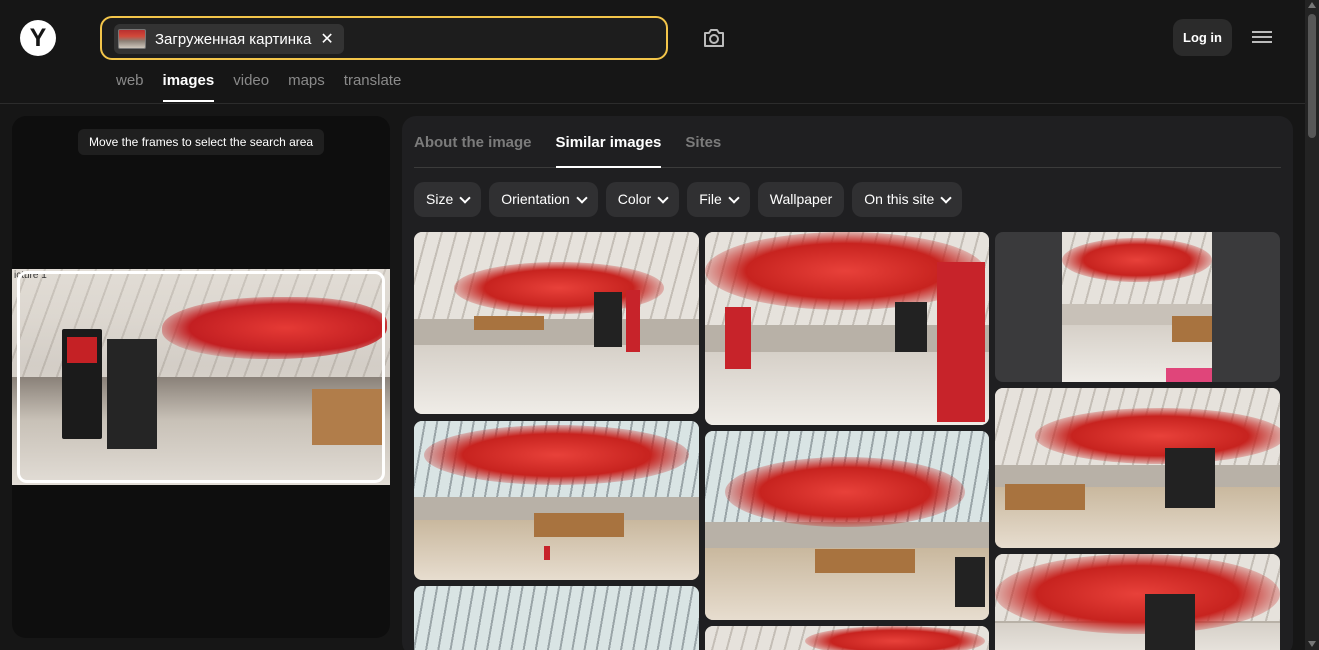 The width and height of the screenshot is (1319, 650). I want to click on tab-sites: Sites, so click(703, 148).